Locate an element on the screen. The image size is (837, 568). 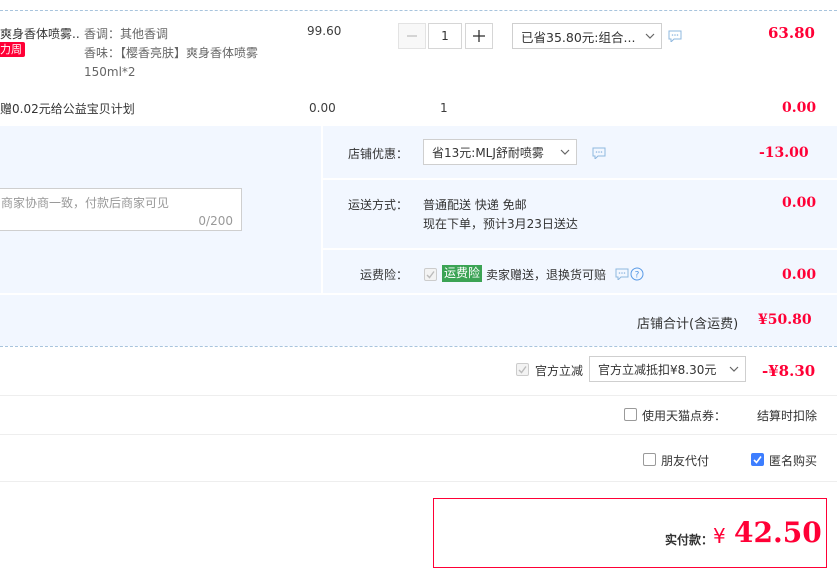
panel-bottom-divider is located at coordinates (418, 346).